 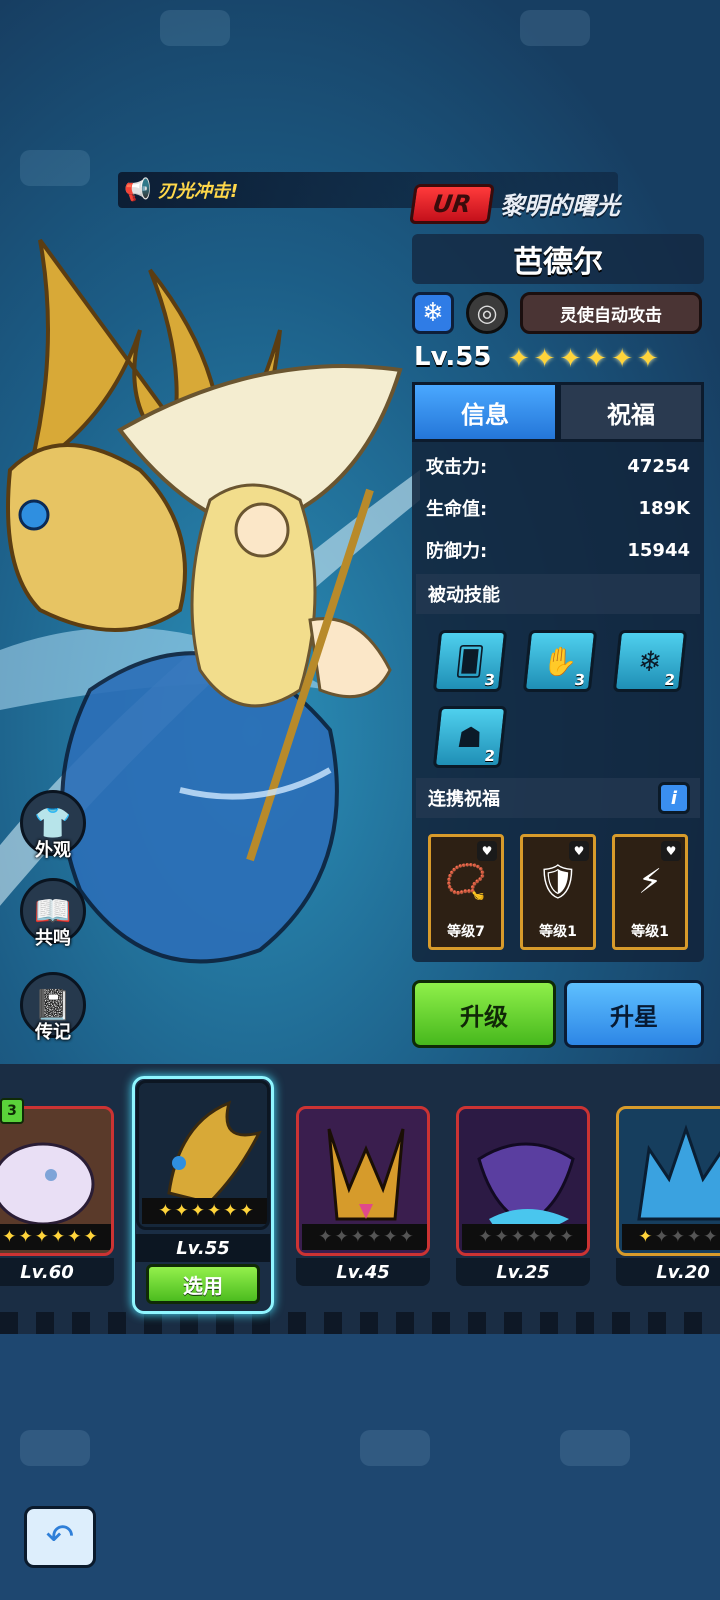 I want to click on roster-card: ✦ ✦ ✦ ✦ ✦ ✦ 3 Lv.60, so click(x=57, y=1192).